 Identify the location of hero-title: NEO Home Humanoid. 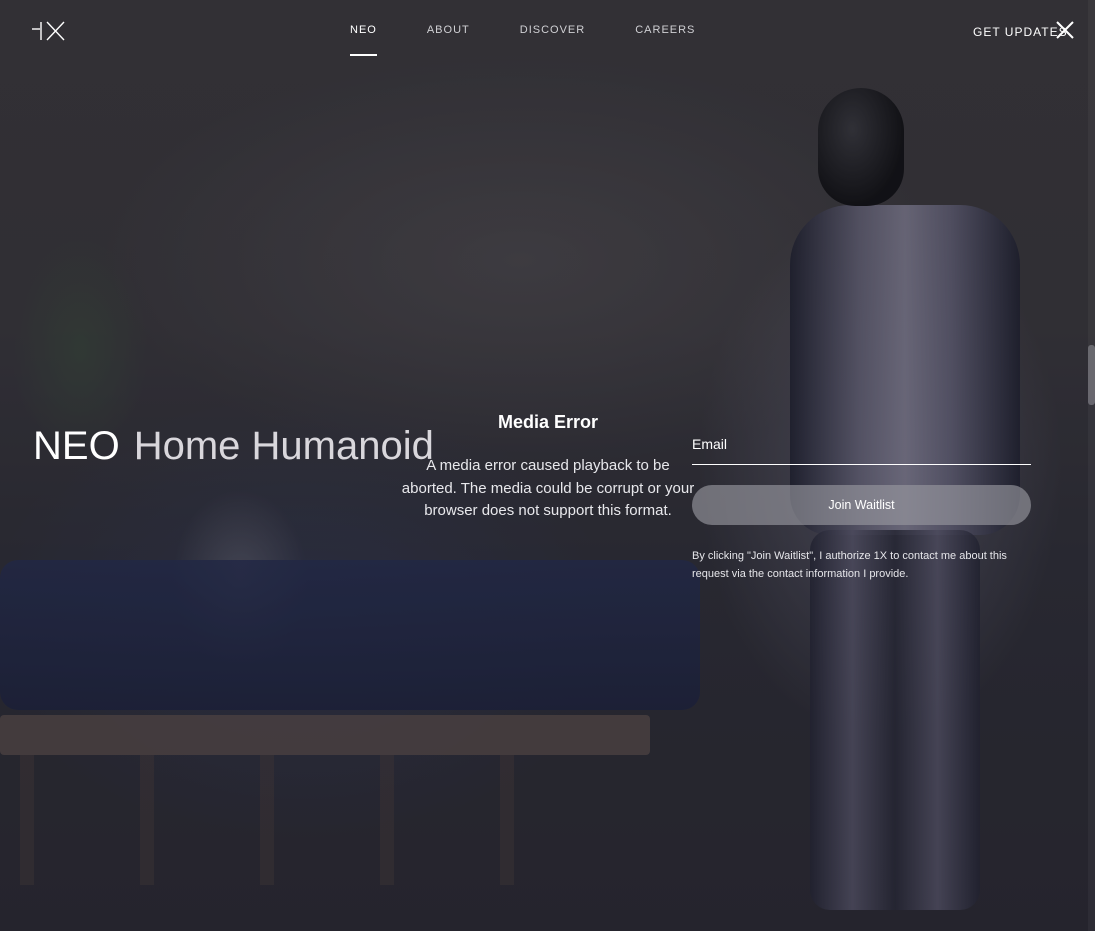
(233, 446).